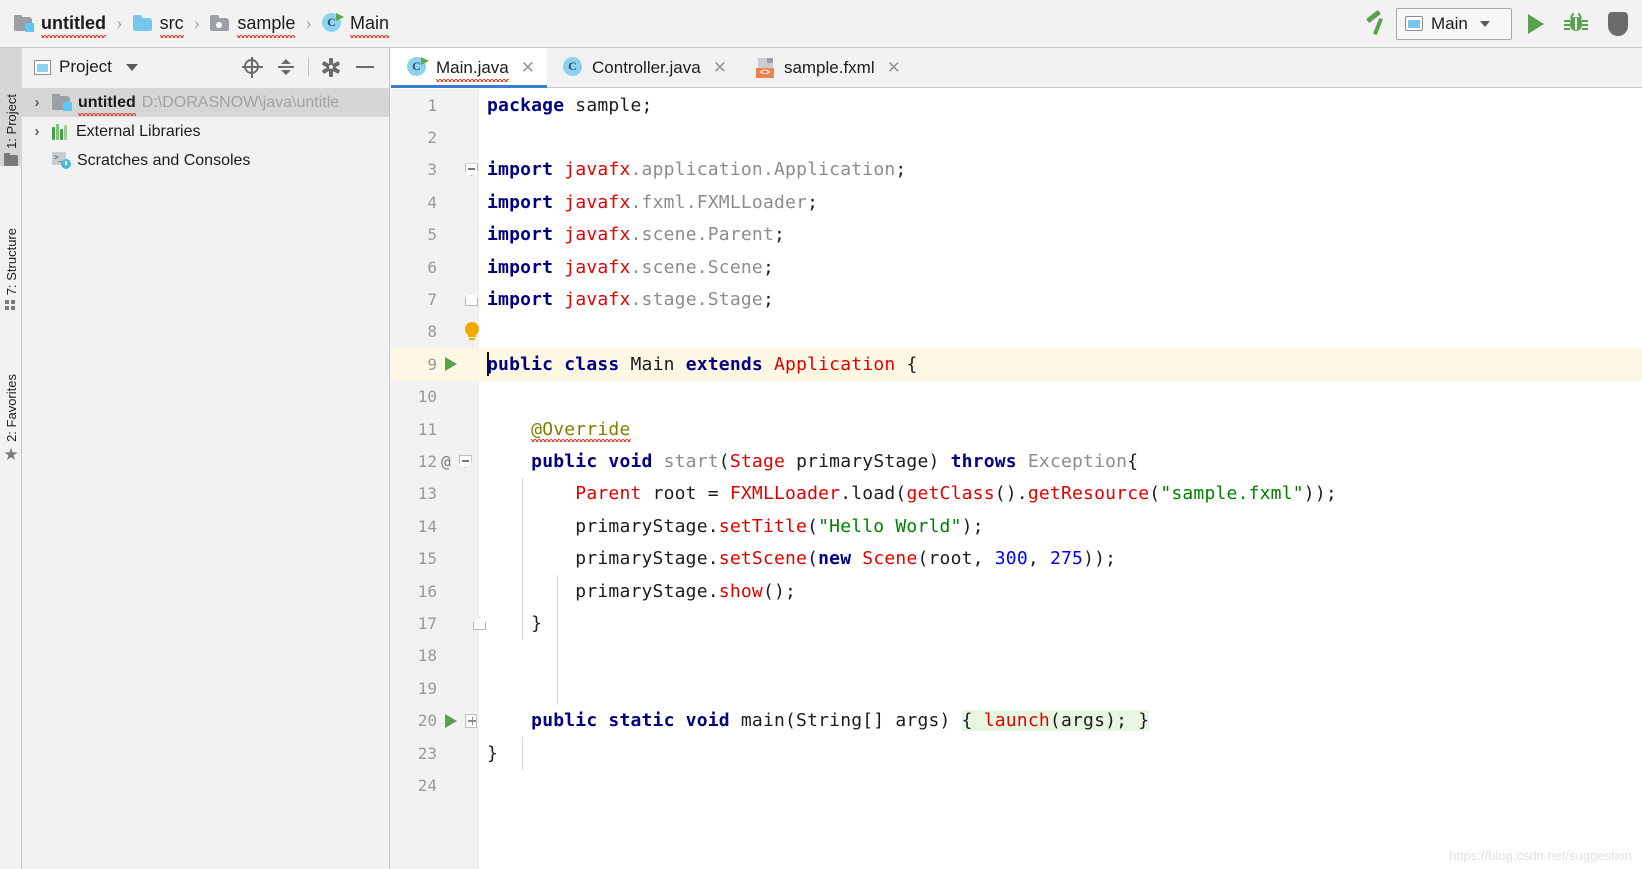 This screenshot has height=869, width=1642. What do you see at coordinates (365, 67) in the screenshot?
I see `hide-panel-button` at bounding box center [365, 67].